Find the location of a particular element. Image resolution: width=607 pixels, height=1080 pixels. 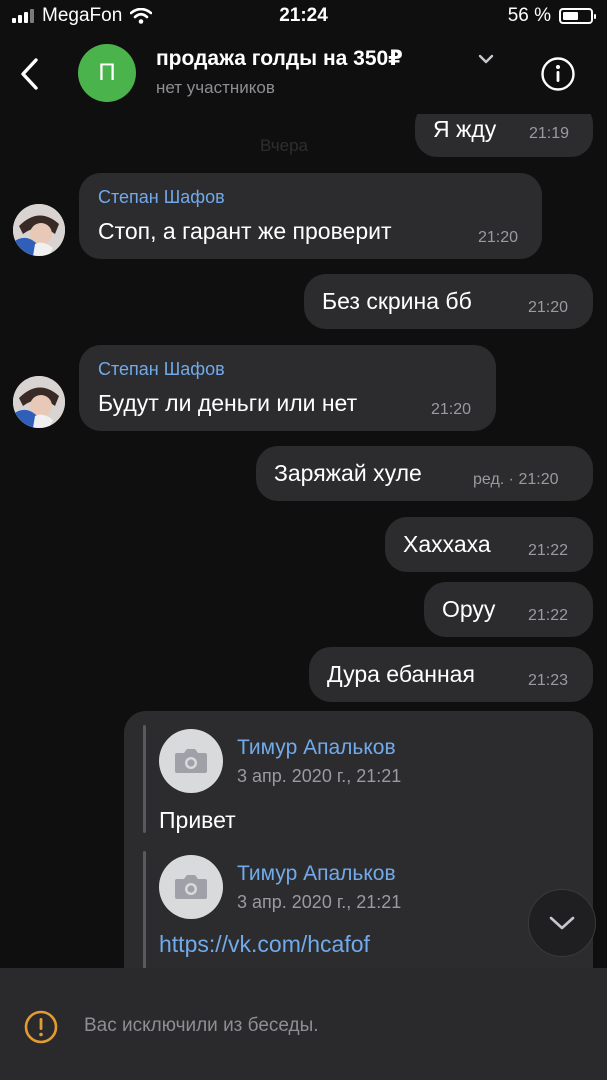

message-time: 21:19 is located at coordinates (549, 133).